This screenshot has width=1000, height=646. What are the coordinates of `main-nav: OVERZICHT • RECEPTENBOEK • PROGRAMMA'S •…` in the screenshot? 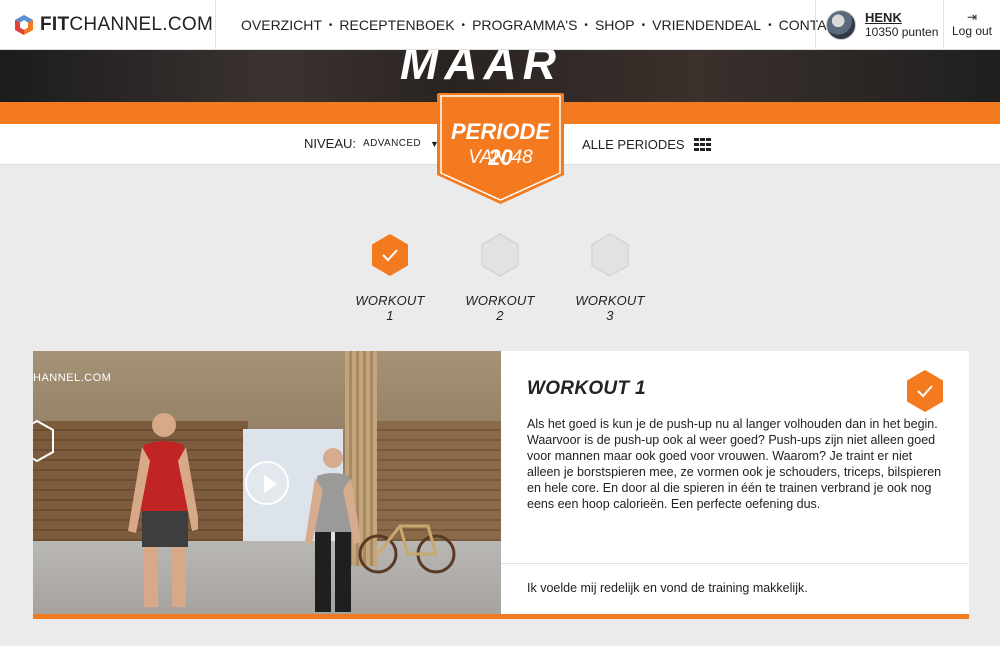 It's located at (543, 25).